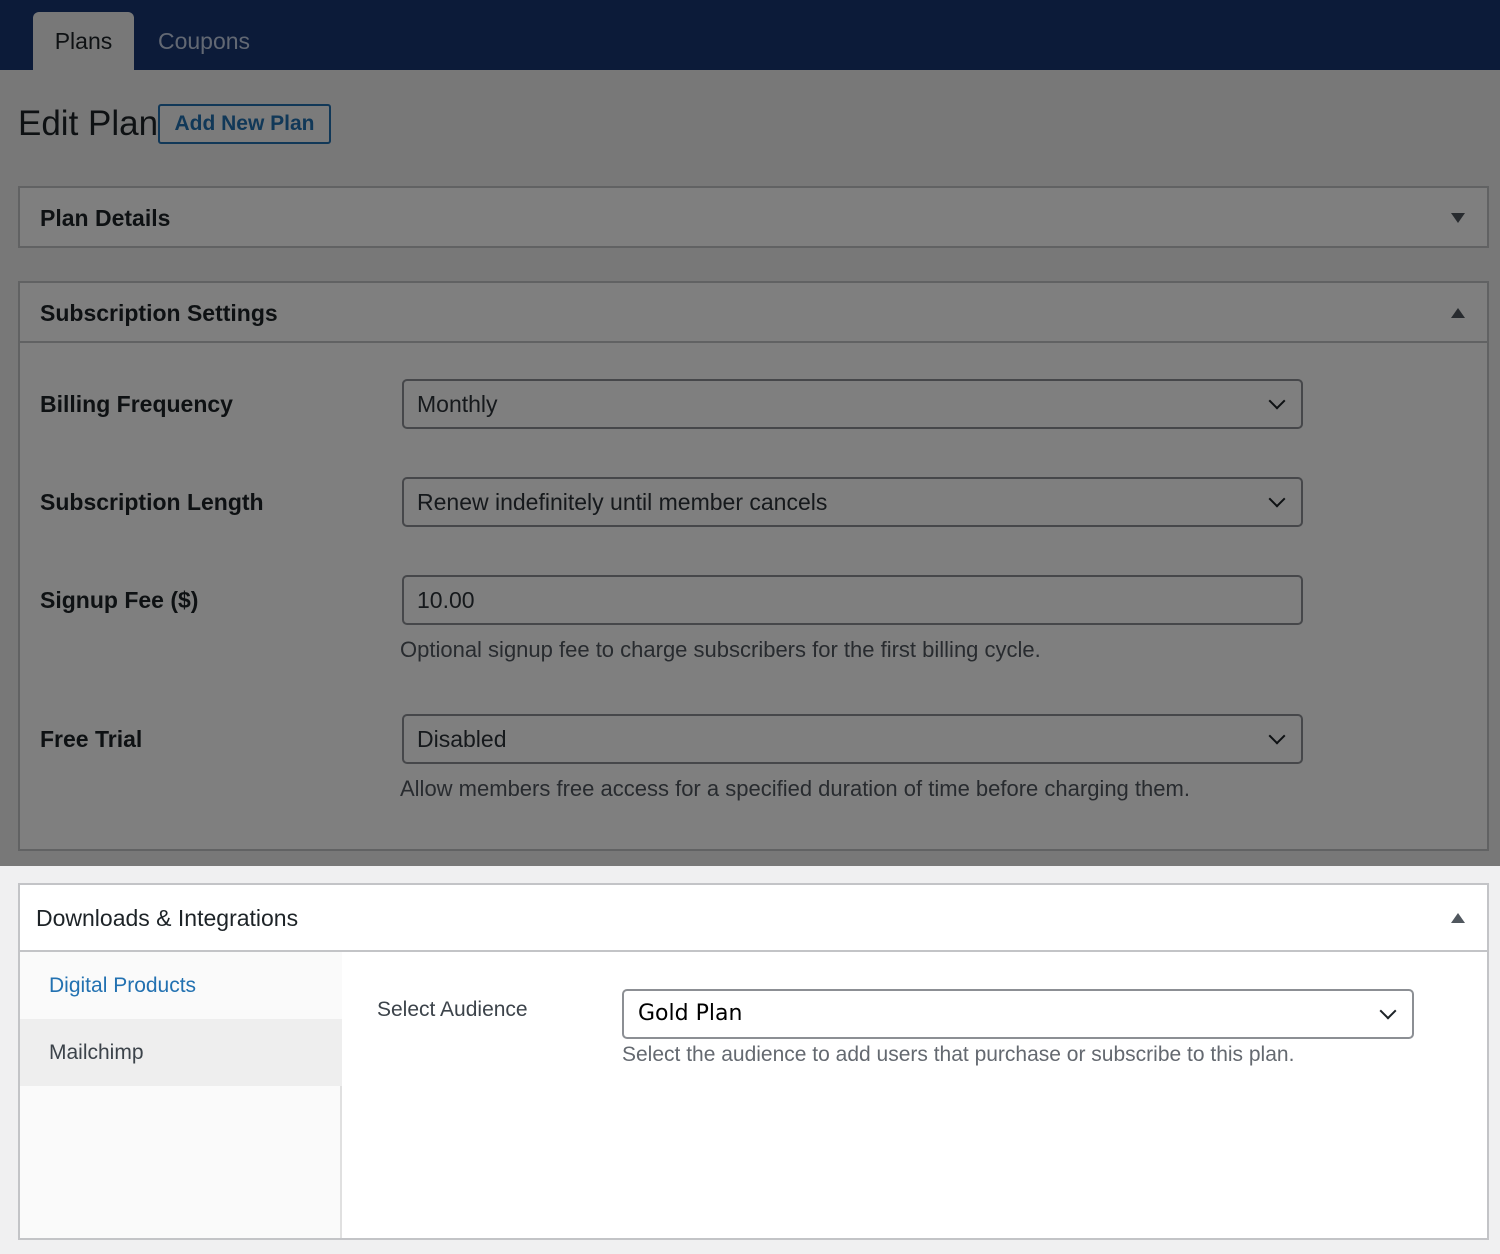  What do you see at coordinates (88, 123) in the screenshot?
I see `page-title: Edit Plan` at bounding box center [88, 123].